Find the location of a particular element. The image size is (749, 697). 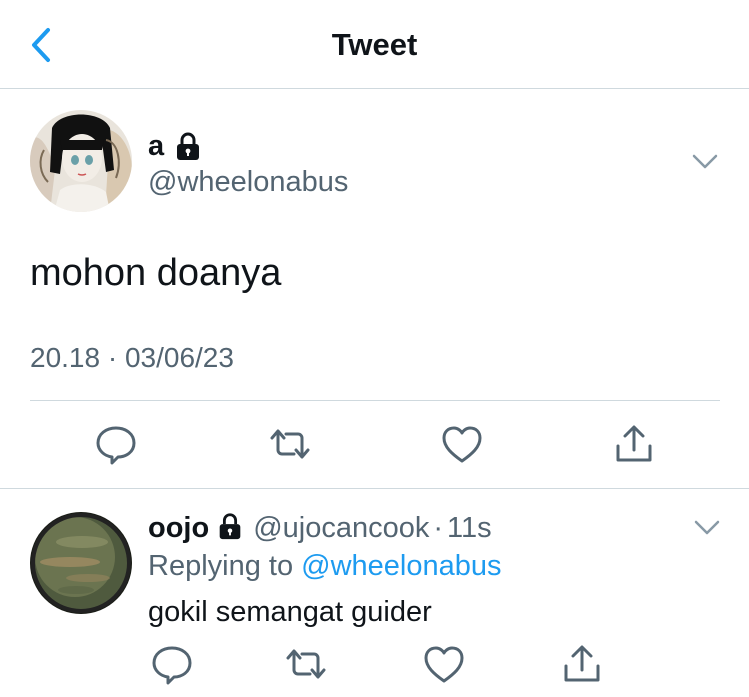

username: @ujocancook is located at coordinates (341, 528).